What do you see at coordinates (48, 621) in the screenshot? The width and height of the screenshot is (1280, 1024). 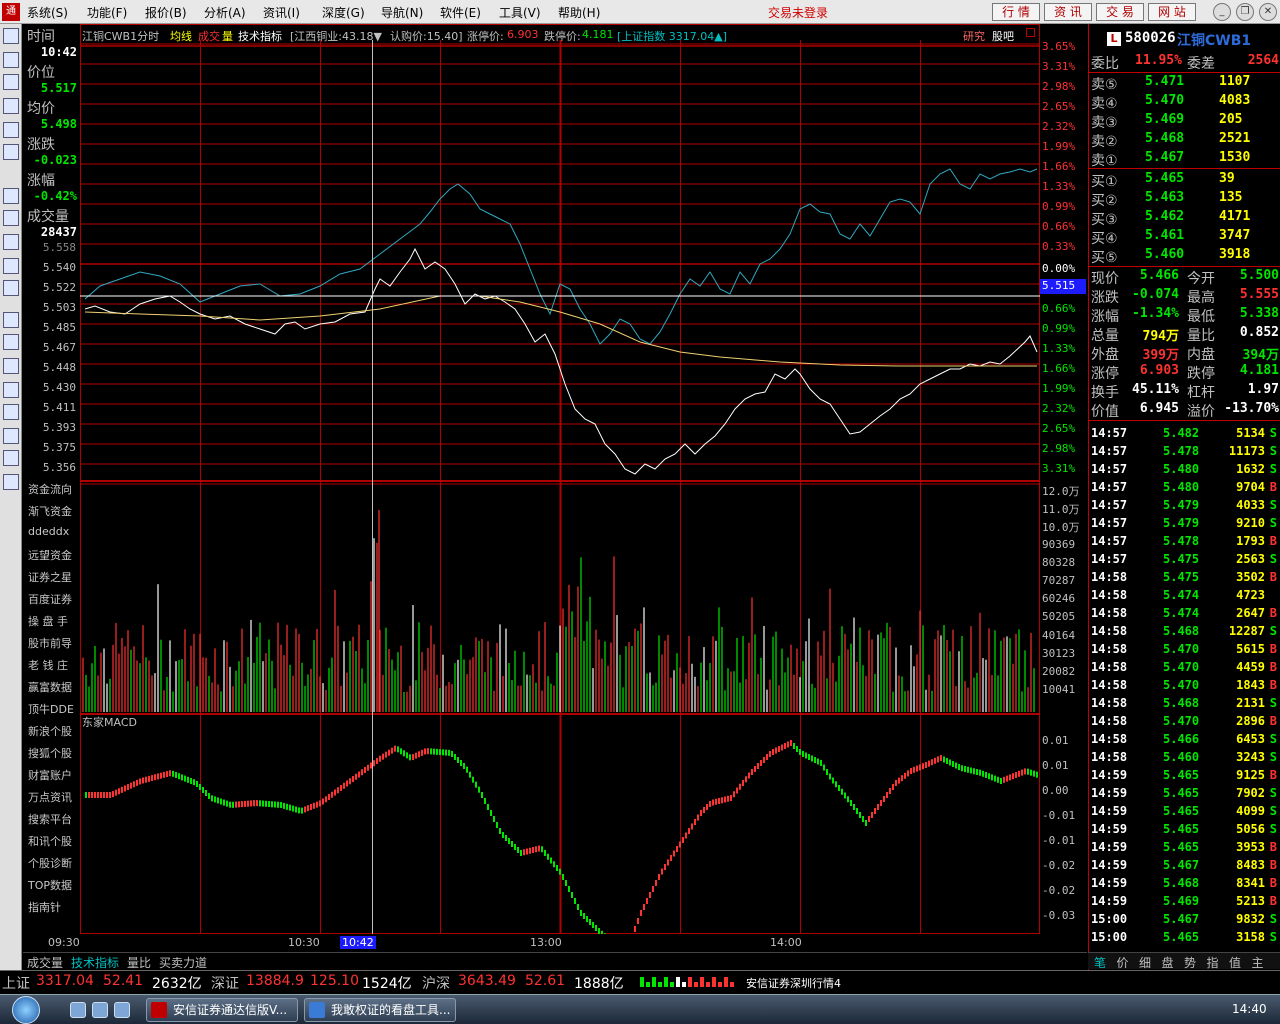 I see `indicator-link: 操 盘 手` at bounding box center [48, 621].